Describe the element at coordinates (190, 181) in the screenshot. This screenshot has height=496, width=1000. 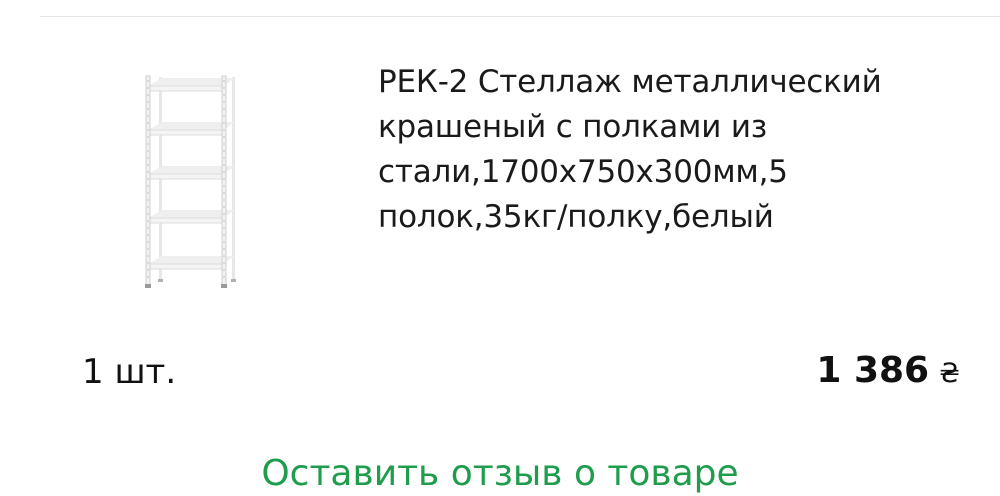
I see `shelving-rack-icon` at that location.